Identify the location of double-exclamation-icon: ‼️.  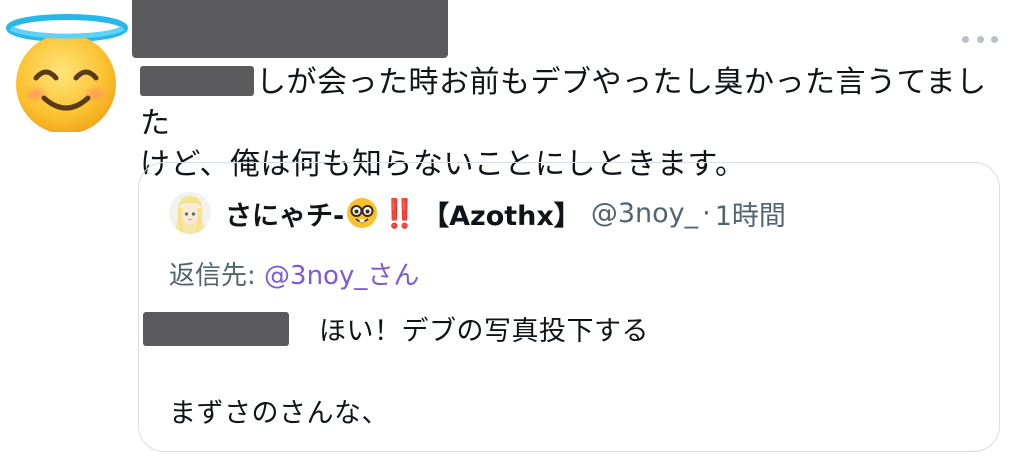
(399, 213).